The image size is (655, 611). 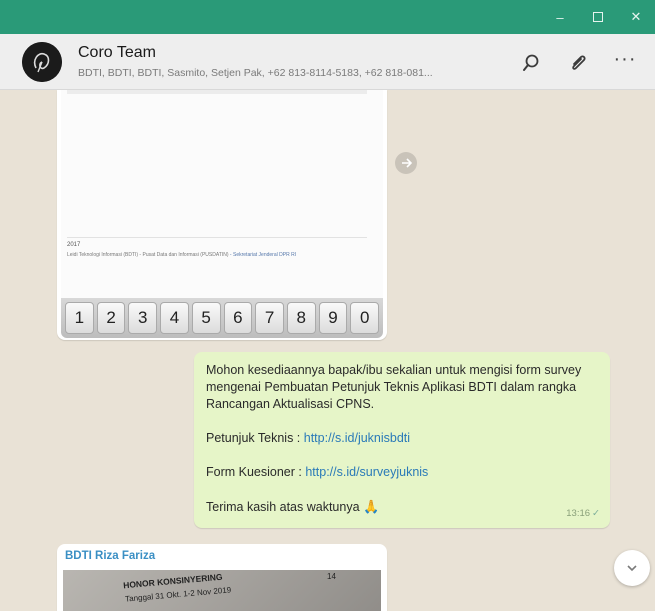 I want to click on paperclip-icon, so click(x=579, y=63).